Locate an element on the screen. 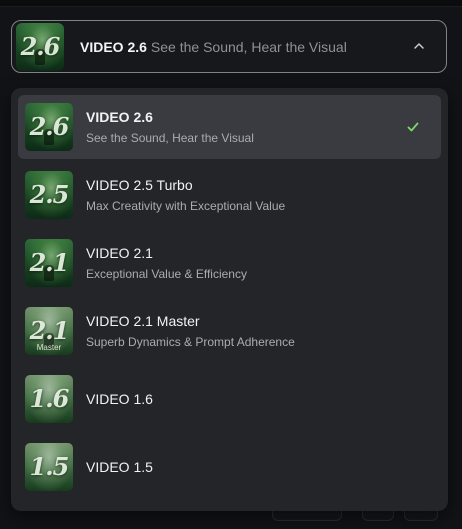  thumbnail-sub-text: Master is located at coordinates (49, 347).